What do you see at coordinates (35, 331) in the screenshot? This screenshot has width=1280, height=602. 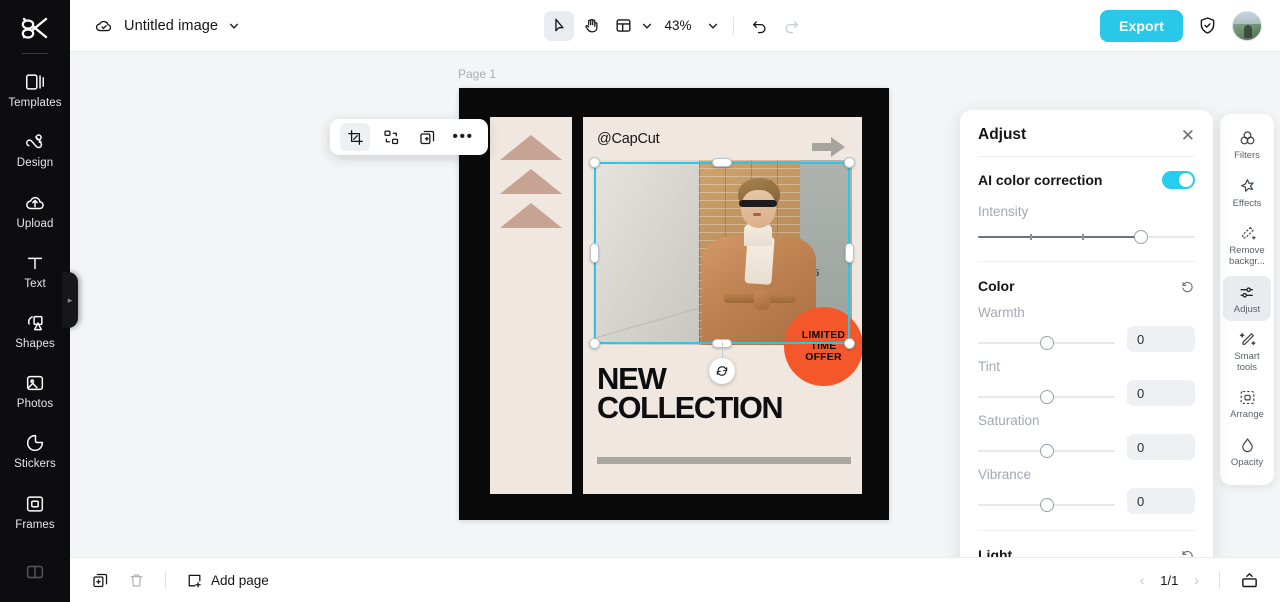 I see `sidebar-item-shapes: Shapes` at bounding box center [35, 331].